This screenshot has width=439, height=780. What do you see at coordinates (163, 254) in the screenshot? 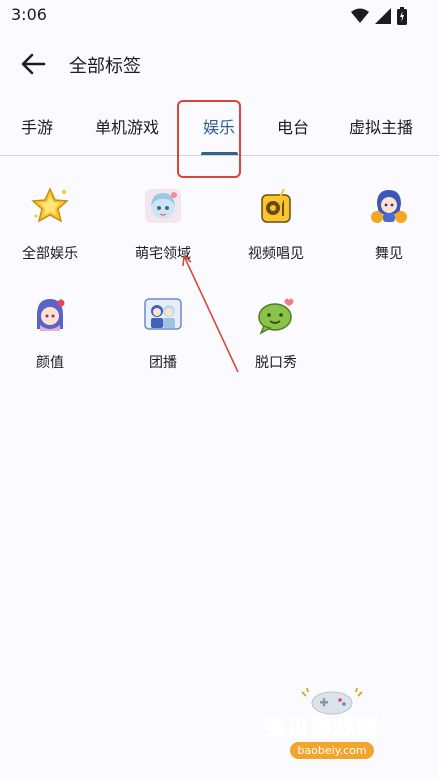
I see `category-label: 萌宅领域` at bounding box center [163, 254].